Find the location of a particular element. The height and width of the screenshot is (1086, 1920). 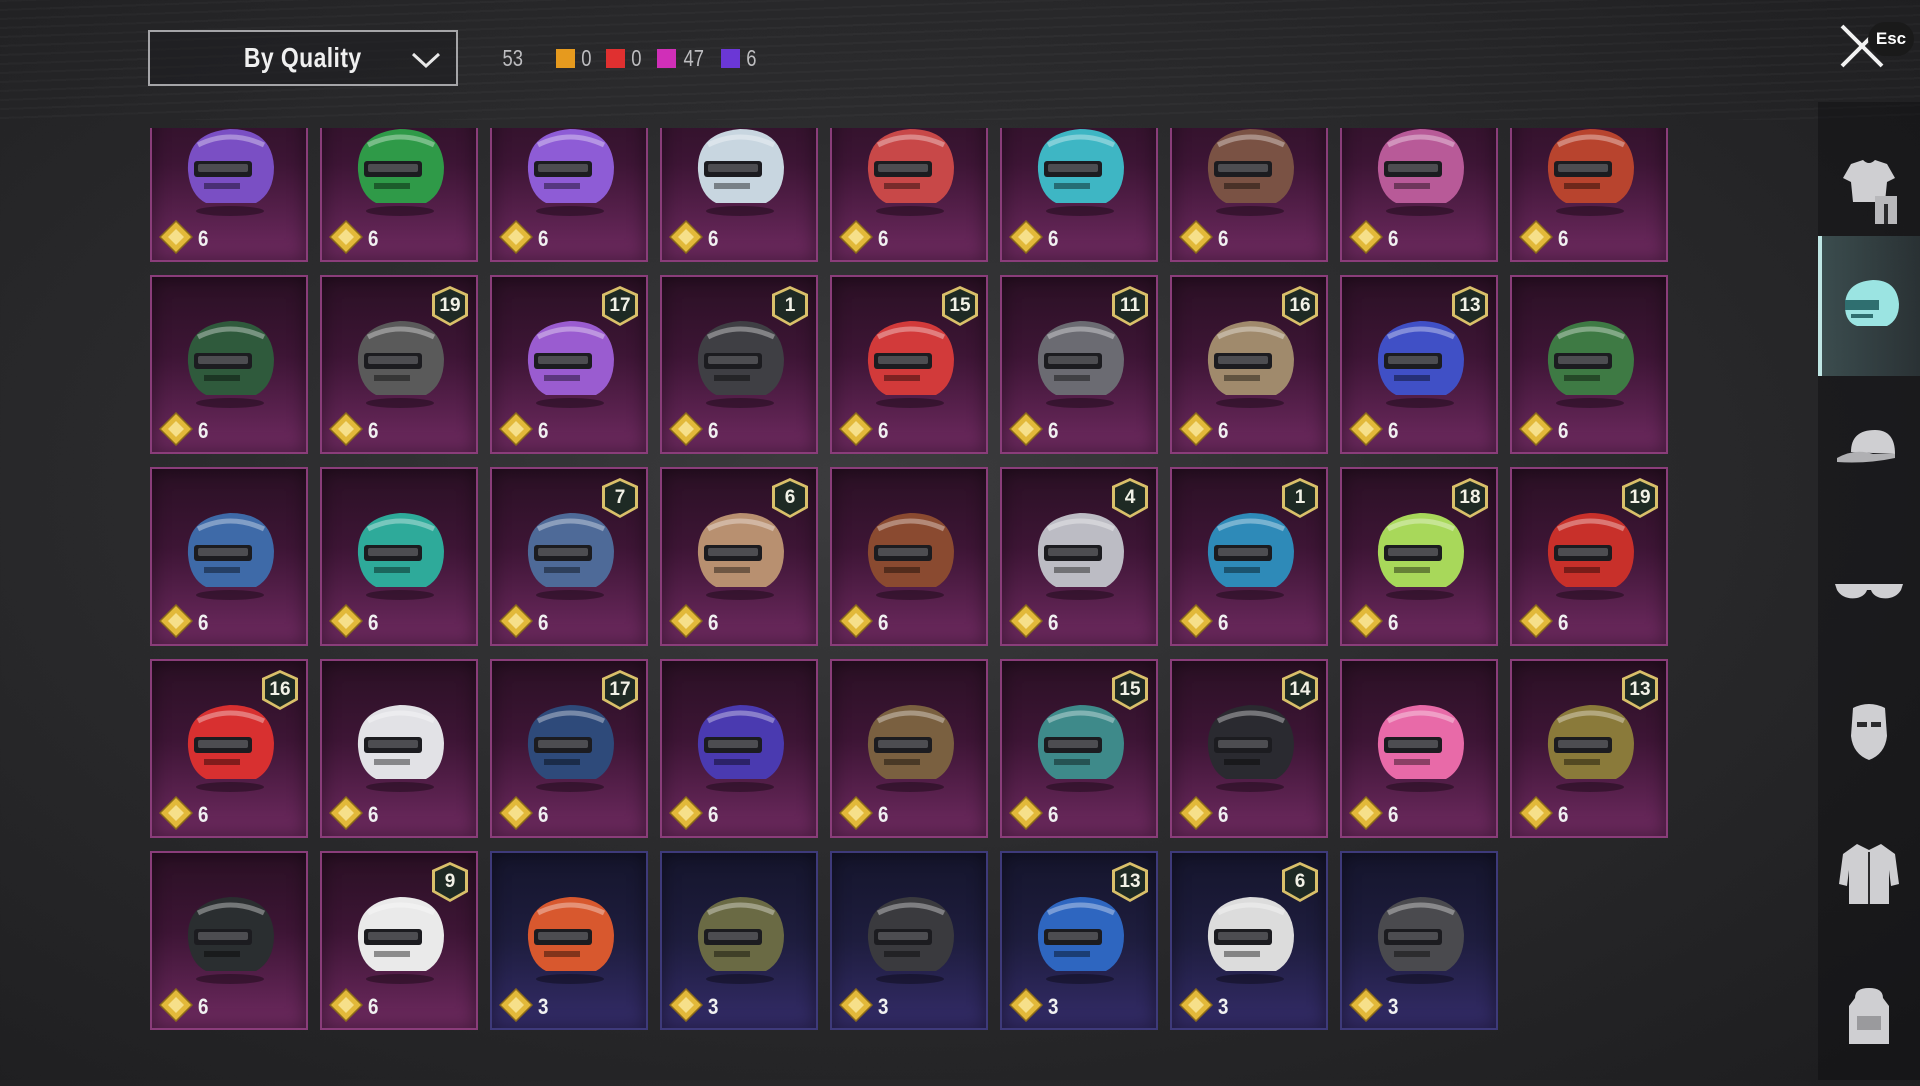

level-number: 4 is located at coordinates (1130, 497).